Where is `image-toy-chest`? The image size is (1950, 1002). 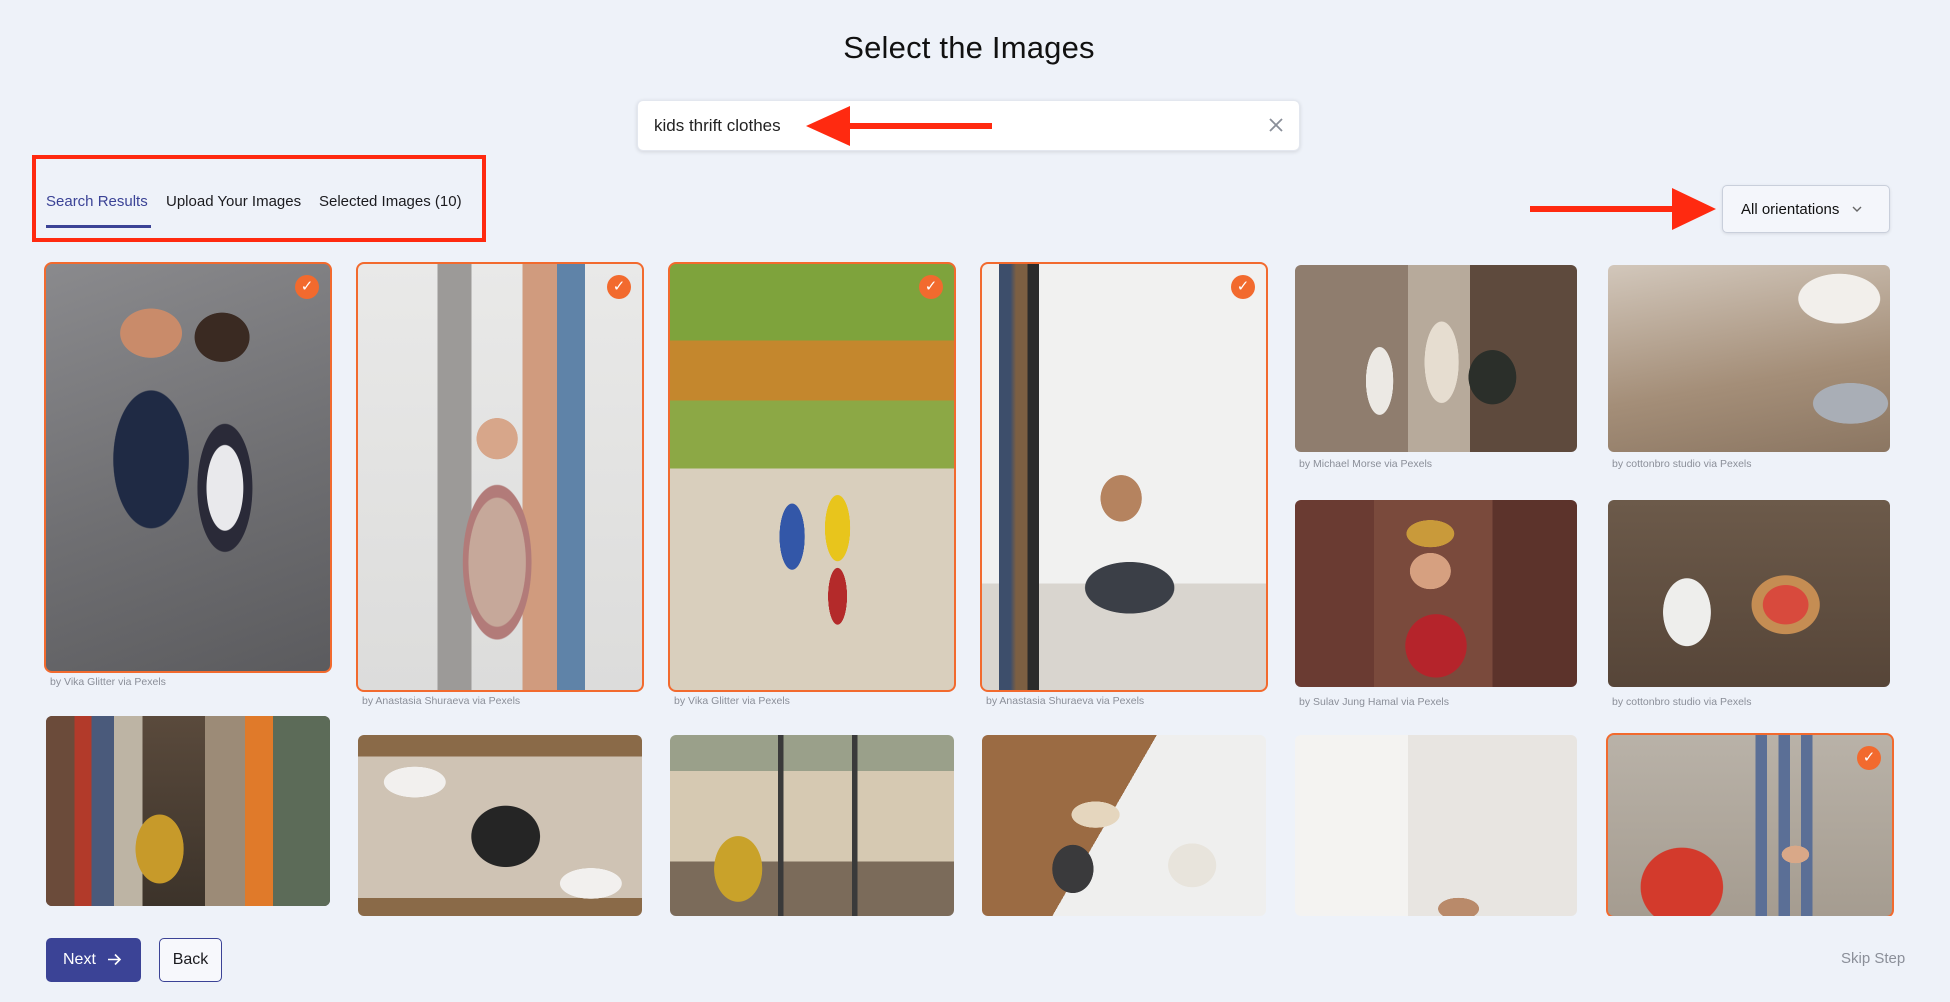 image-toy-chest is located at coordinates (1749, 593).